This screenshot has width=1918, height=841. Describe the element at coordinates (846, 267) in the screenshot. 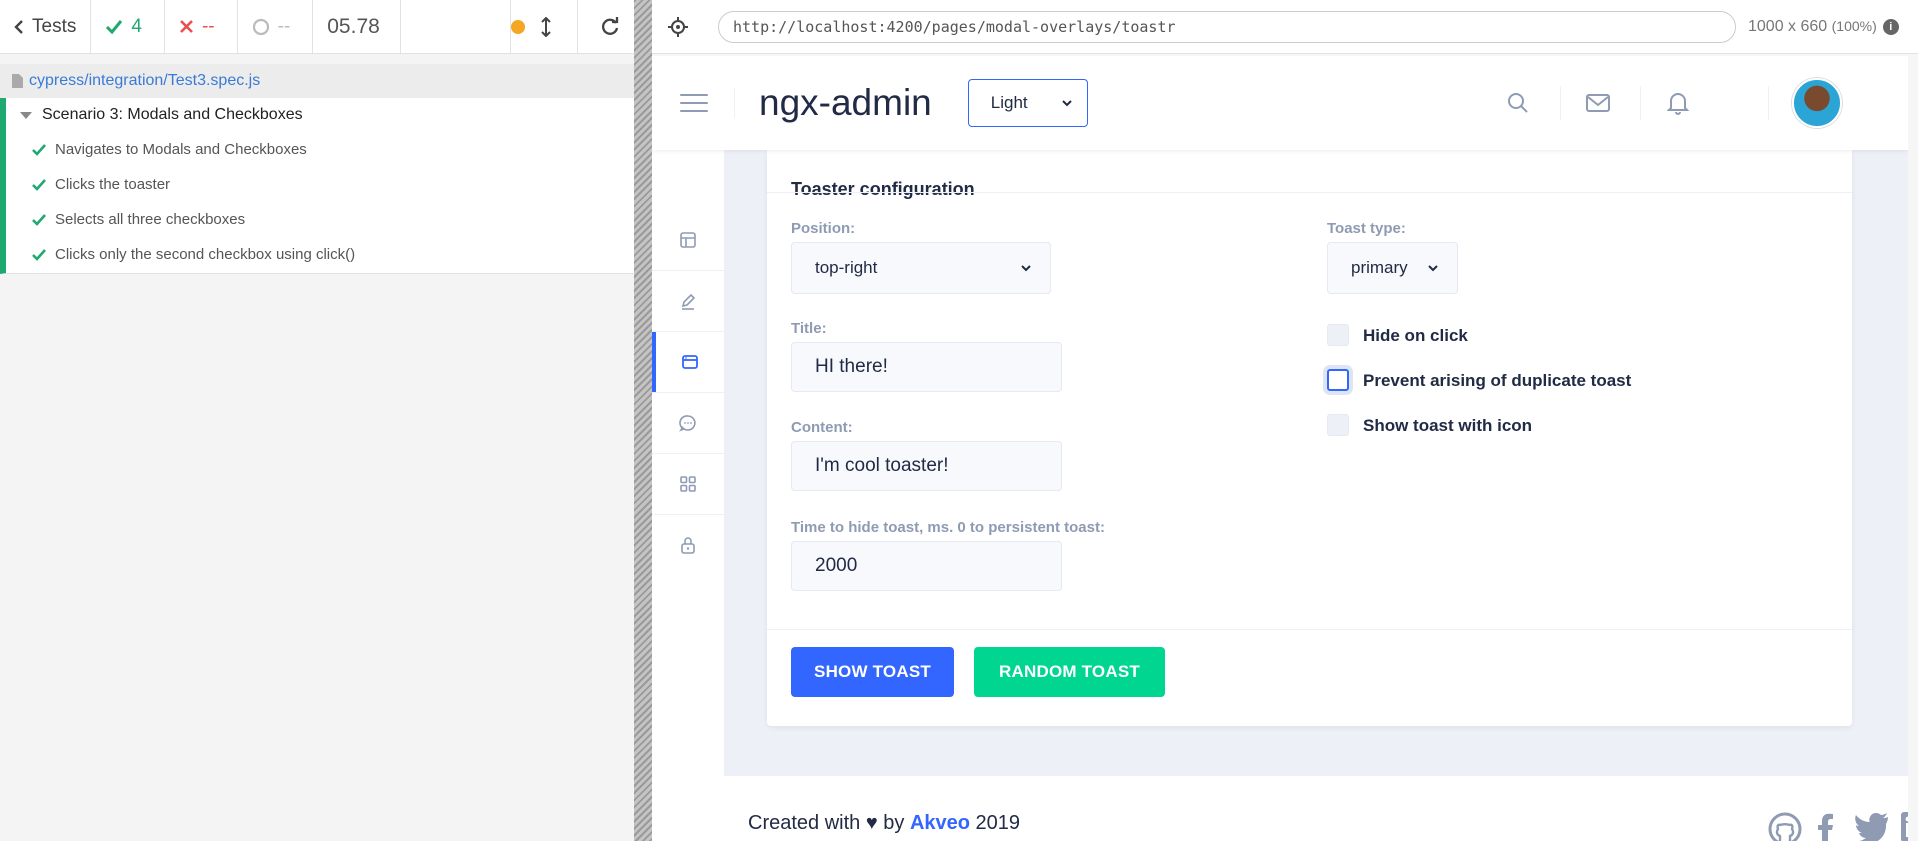

I see `position-select-value: top-right` at that location.